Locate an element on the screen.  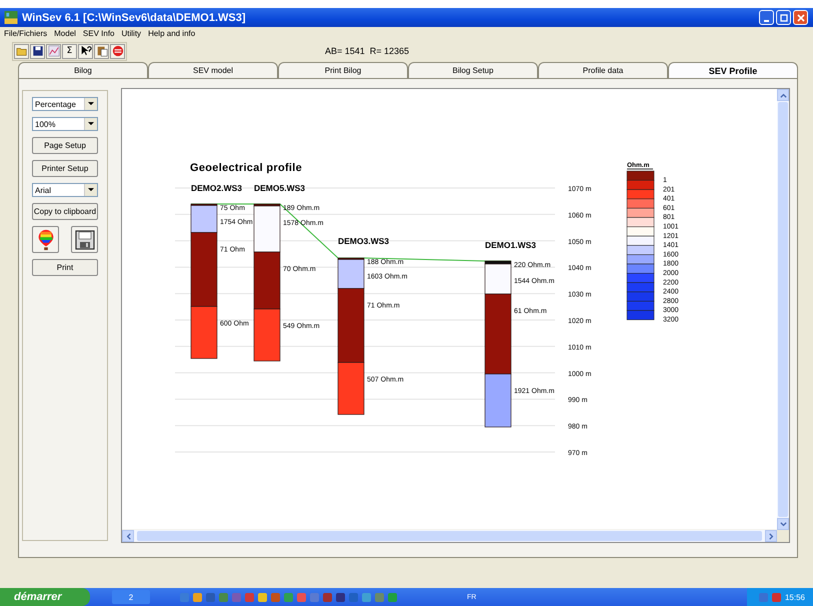
scrollbar-corner is located at coordinates (783, 536).